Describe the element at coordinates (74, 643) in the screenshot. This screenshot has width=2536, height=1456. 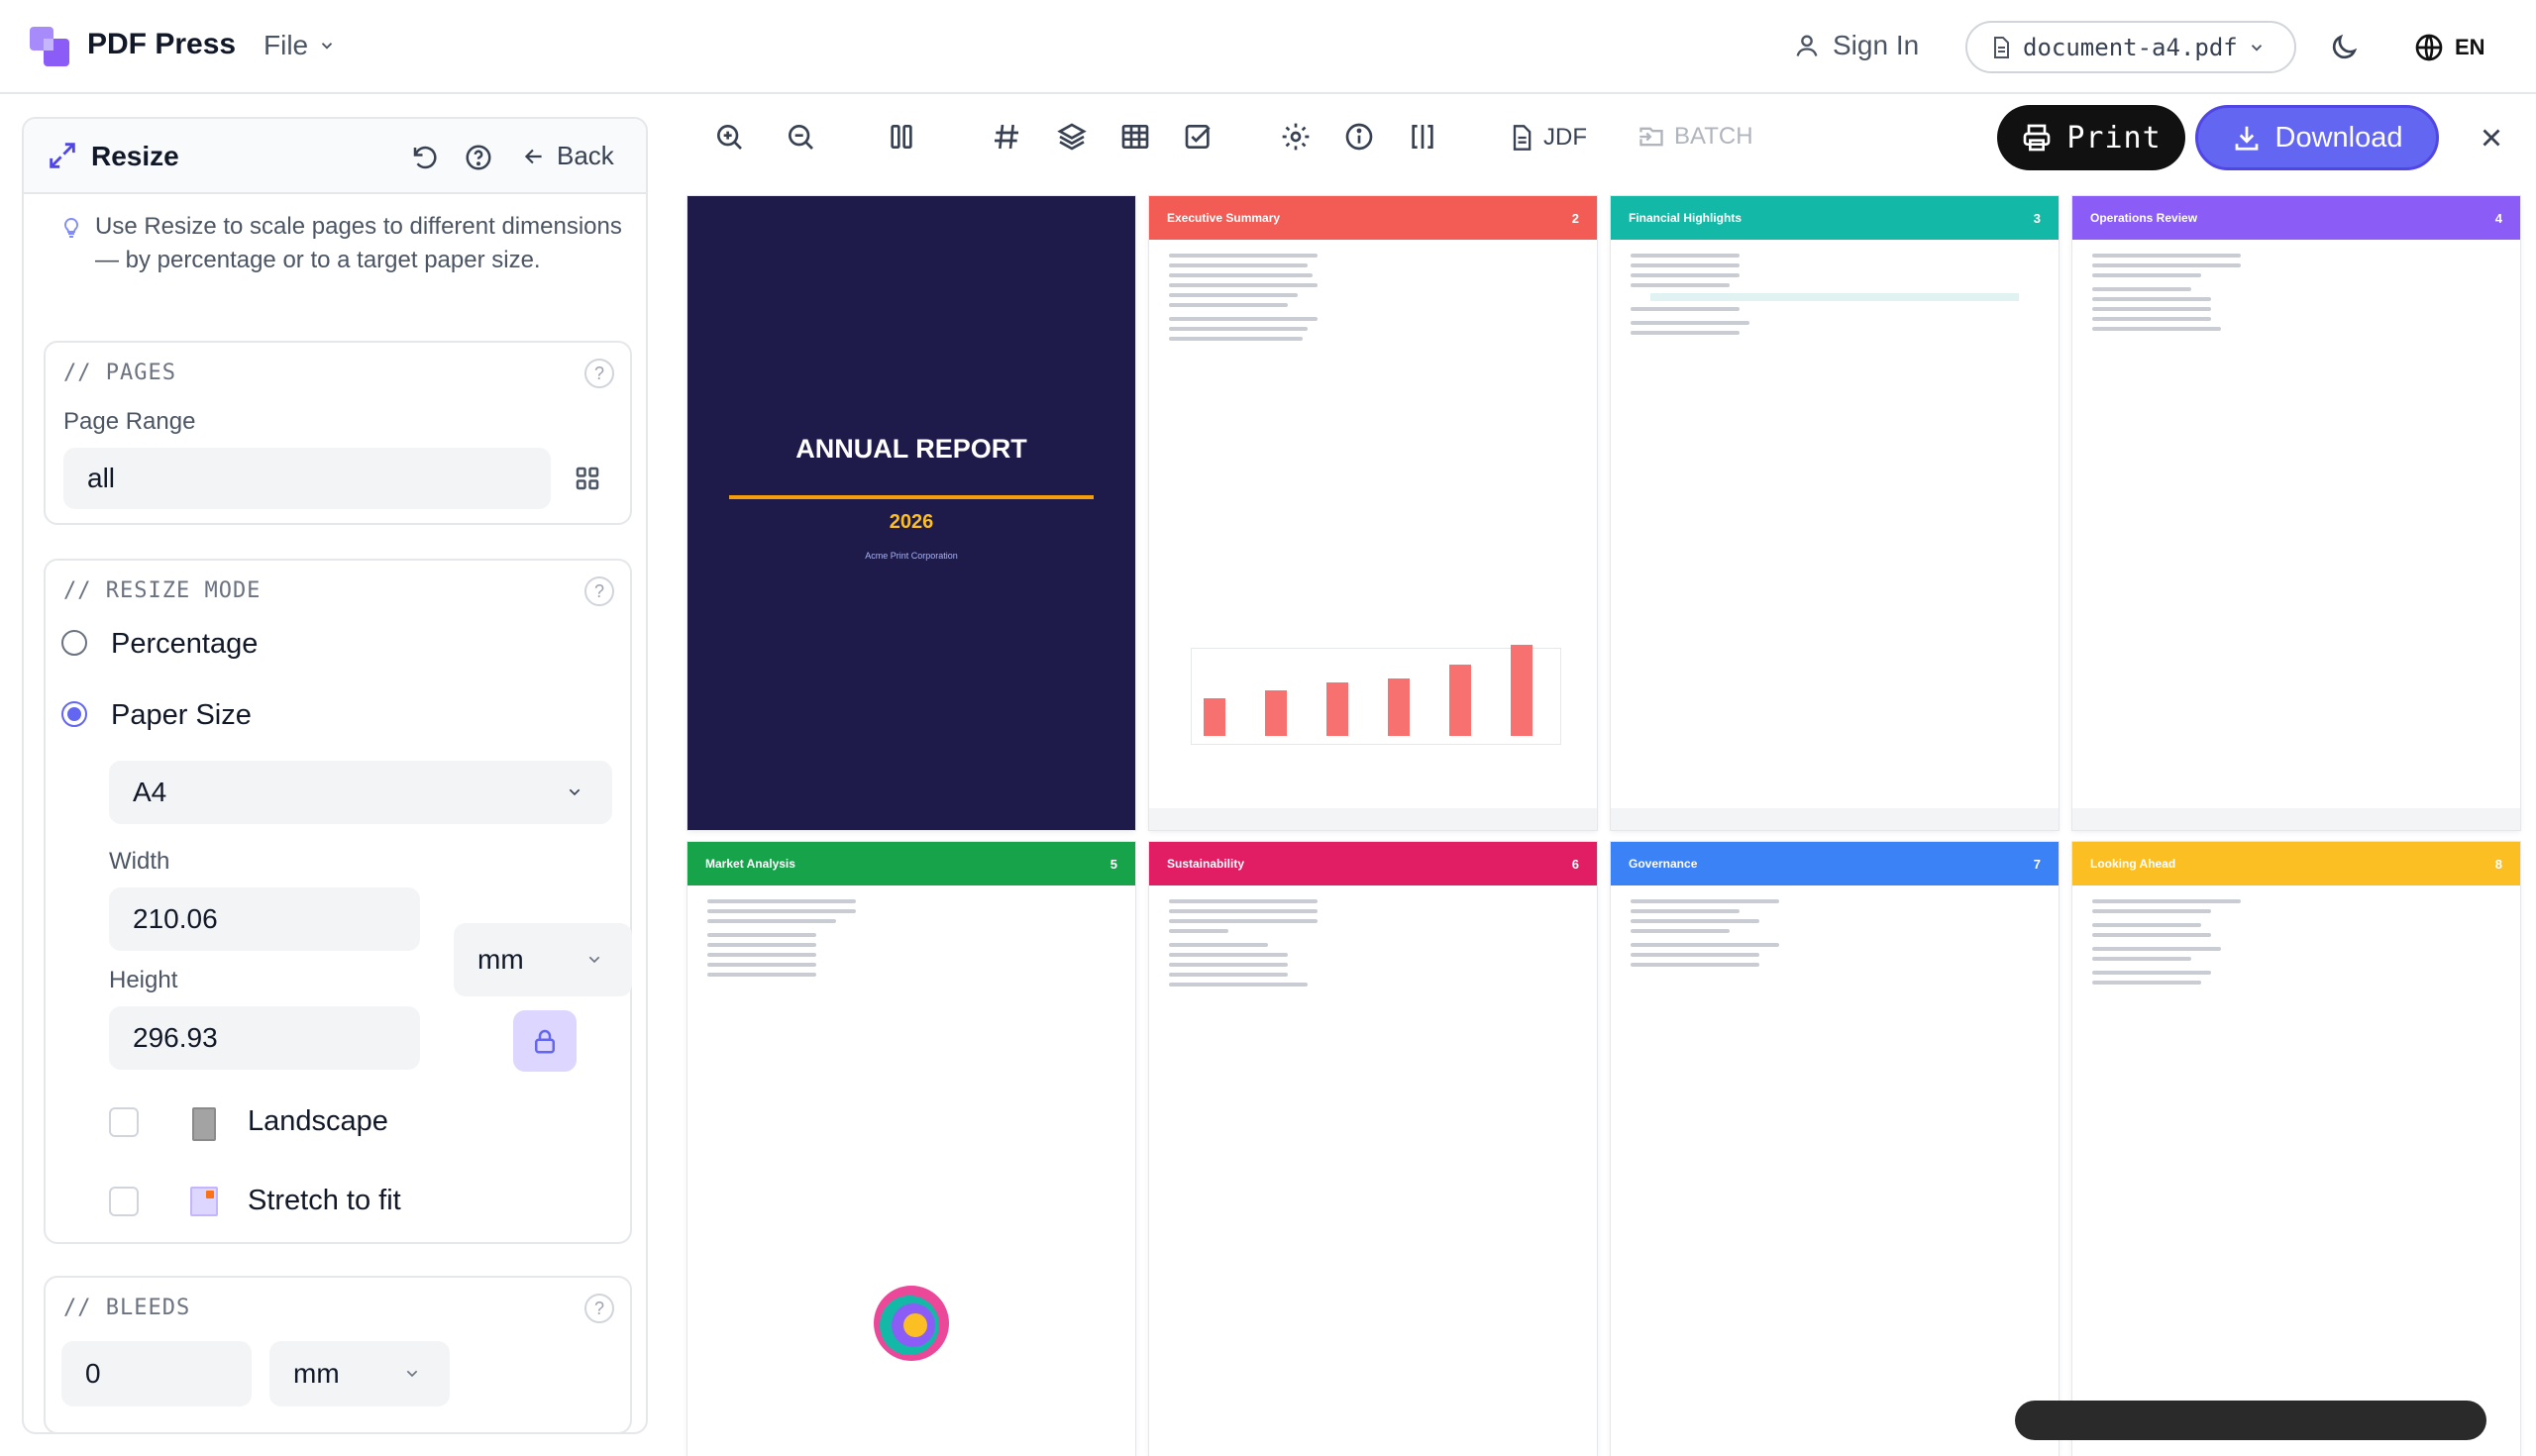
I see `percentage-radio` at that location.